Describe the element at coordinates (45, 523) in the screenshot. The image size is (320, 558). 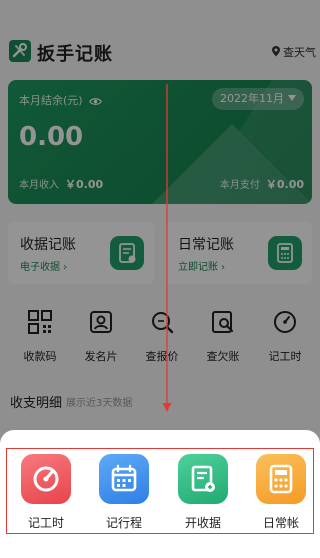
I see `action-label: 记工时` at that location.